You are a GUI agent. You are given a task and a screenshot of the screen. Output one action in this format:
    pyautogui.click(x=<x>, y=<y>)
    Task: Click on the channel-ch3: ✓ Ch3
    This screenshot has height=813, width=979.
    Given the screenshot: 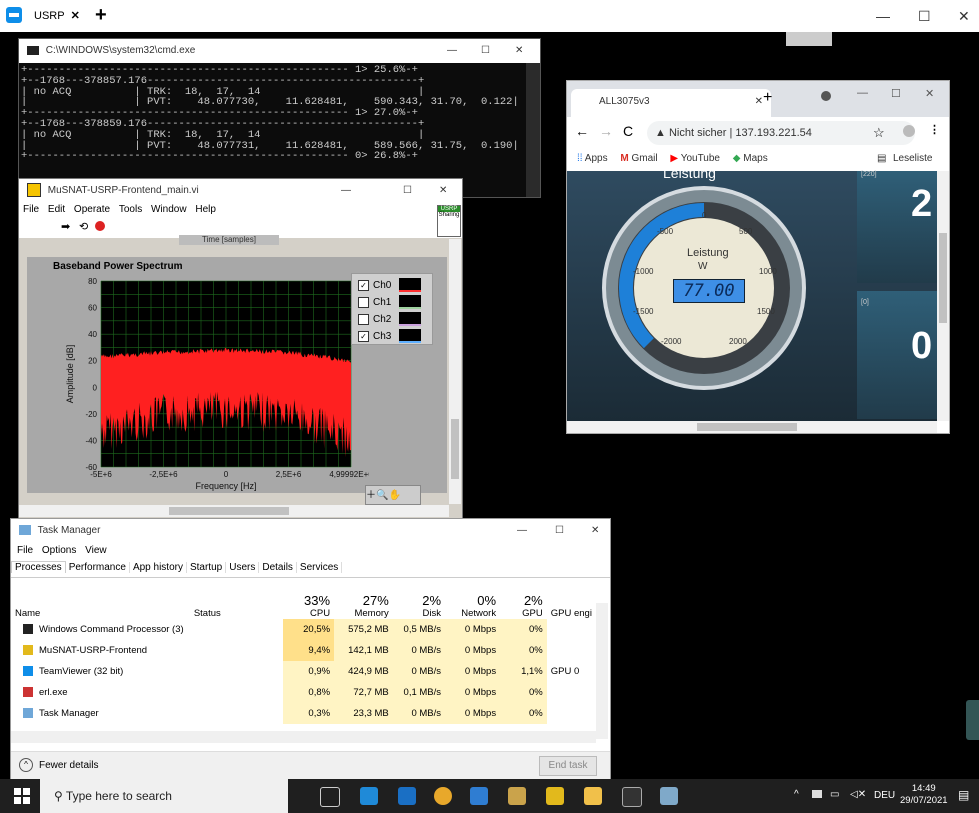 What is the action you would take?
    pyautogui.click(x=390, y=336)
    